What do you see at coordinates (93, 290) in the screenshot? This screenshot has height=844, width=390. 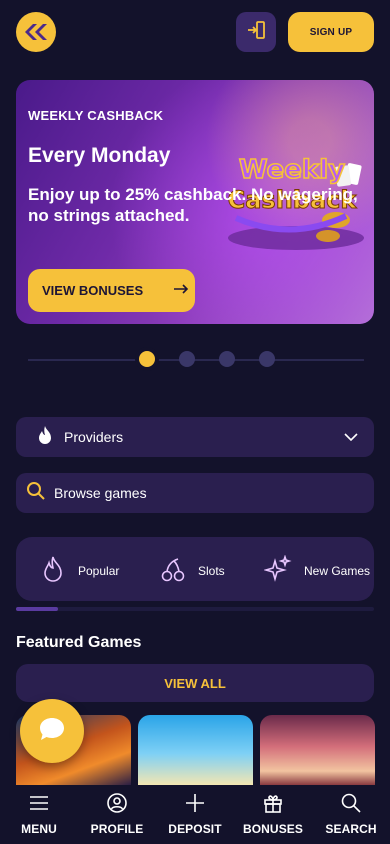 I see `view-bonuses-label: VIEW BONUSES` at bounding box center [93, 290].